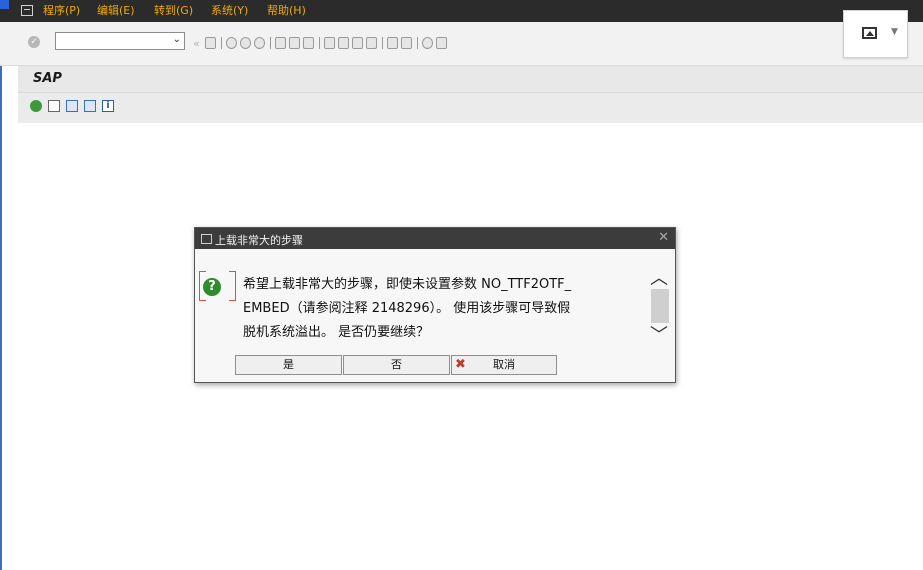 This screenshot has height=570, width=923. I want to click on dialog-title: 上载非常大的步骤, so click(259, 240).